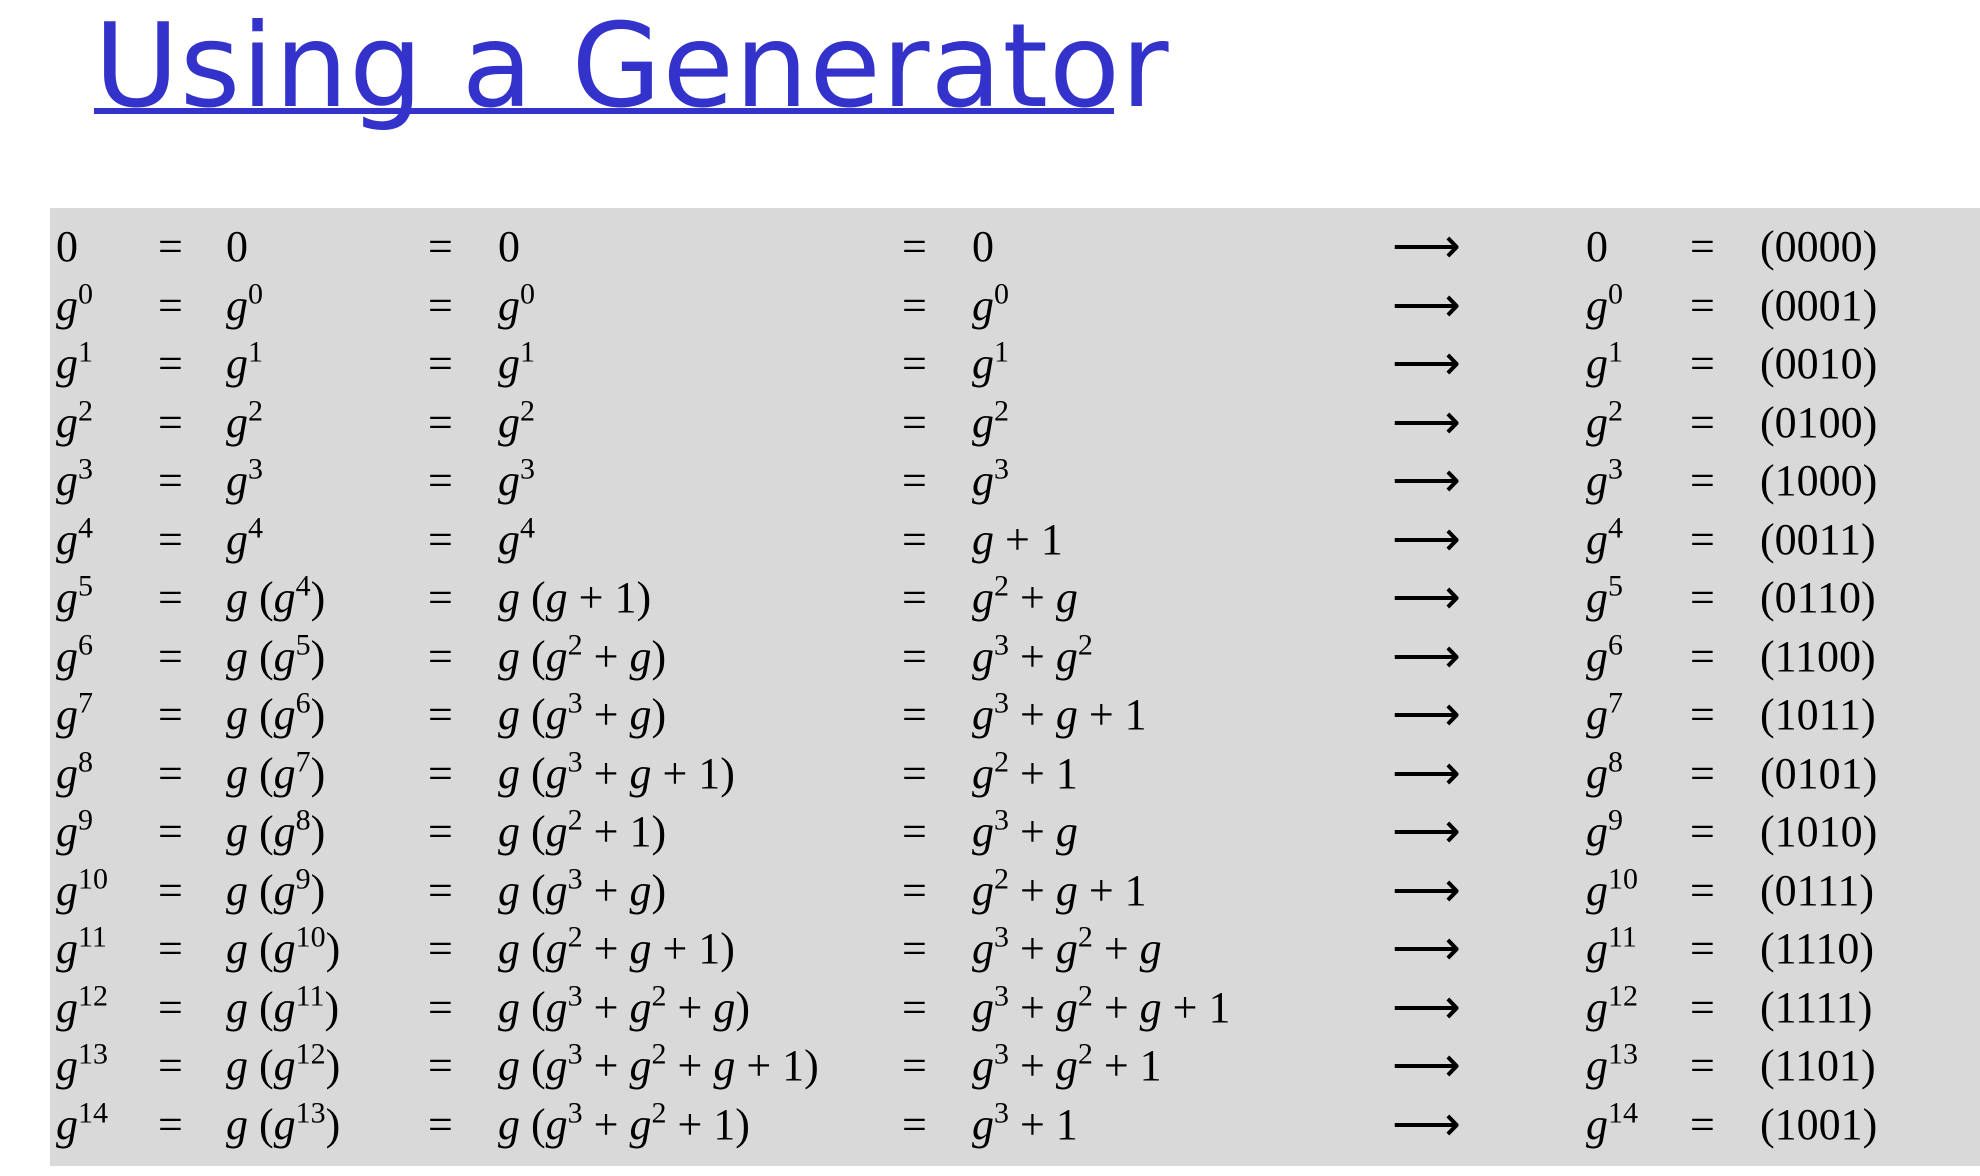 Image resolution: width=1980 pixels, height=1176 pixels. Describe the element at coordinates (283, 946) in the screenshot. I see `expansion-step-1: g (g10)` at that location.